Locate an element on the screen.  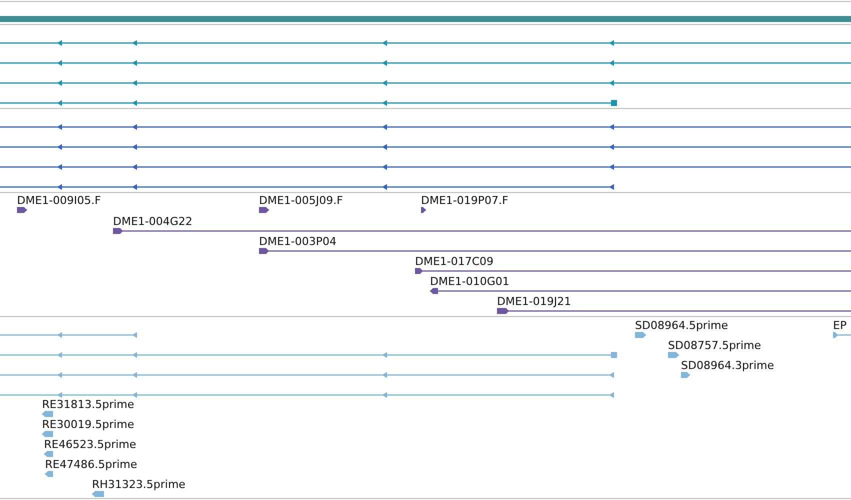
feature-label: RE30019.5prime is located at coordinates (88, 424).